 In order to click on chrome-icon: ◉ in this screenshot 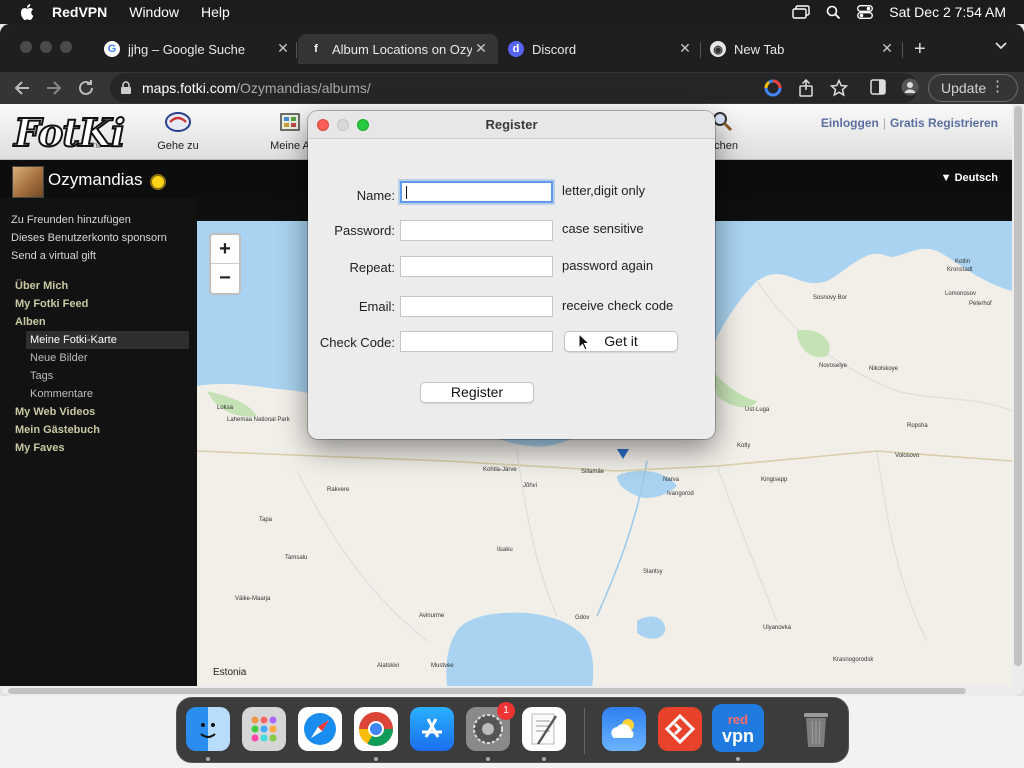, I will do `click(718, 49)`.